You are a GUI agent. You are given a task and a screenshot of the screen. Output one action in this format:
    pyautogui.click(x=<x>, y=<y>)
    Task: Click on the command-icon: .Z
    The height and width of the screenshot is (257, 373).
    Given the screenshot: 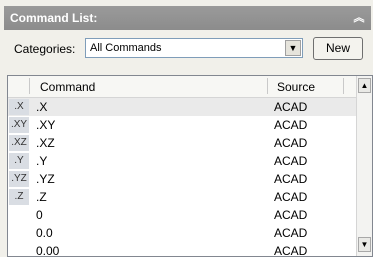 What is the action you would take?
    pyautogui.click(x=19, y=197)
    